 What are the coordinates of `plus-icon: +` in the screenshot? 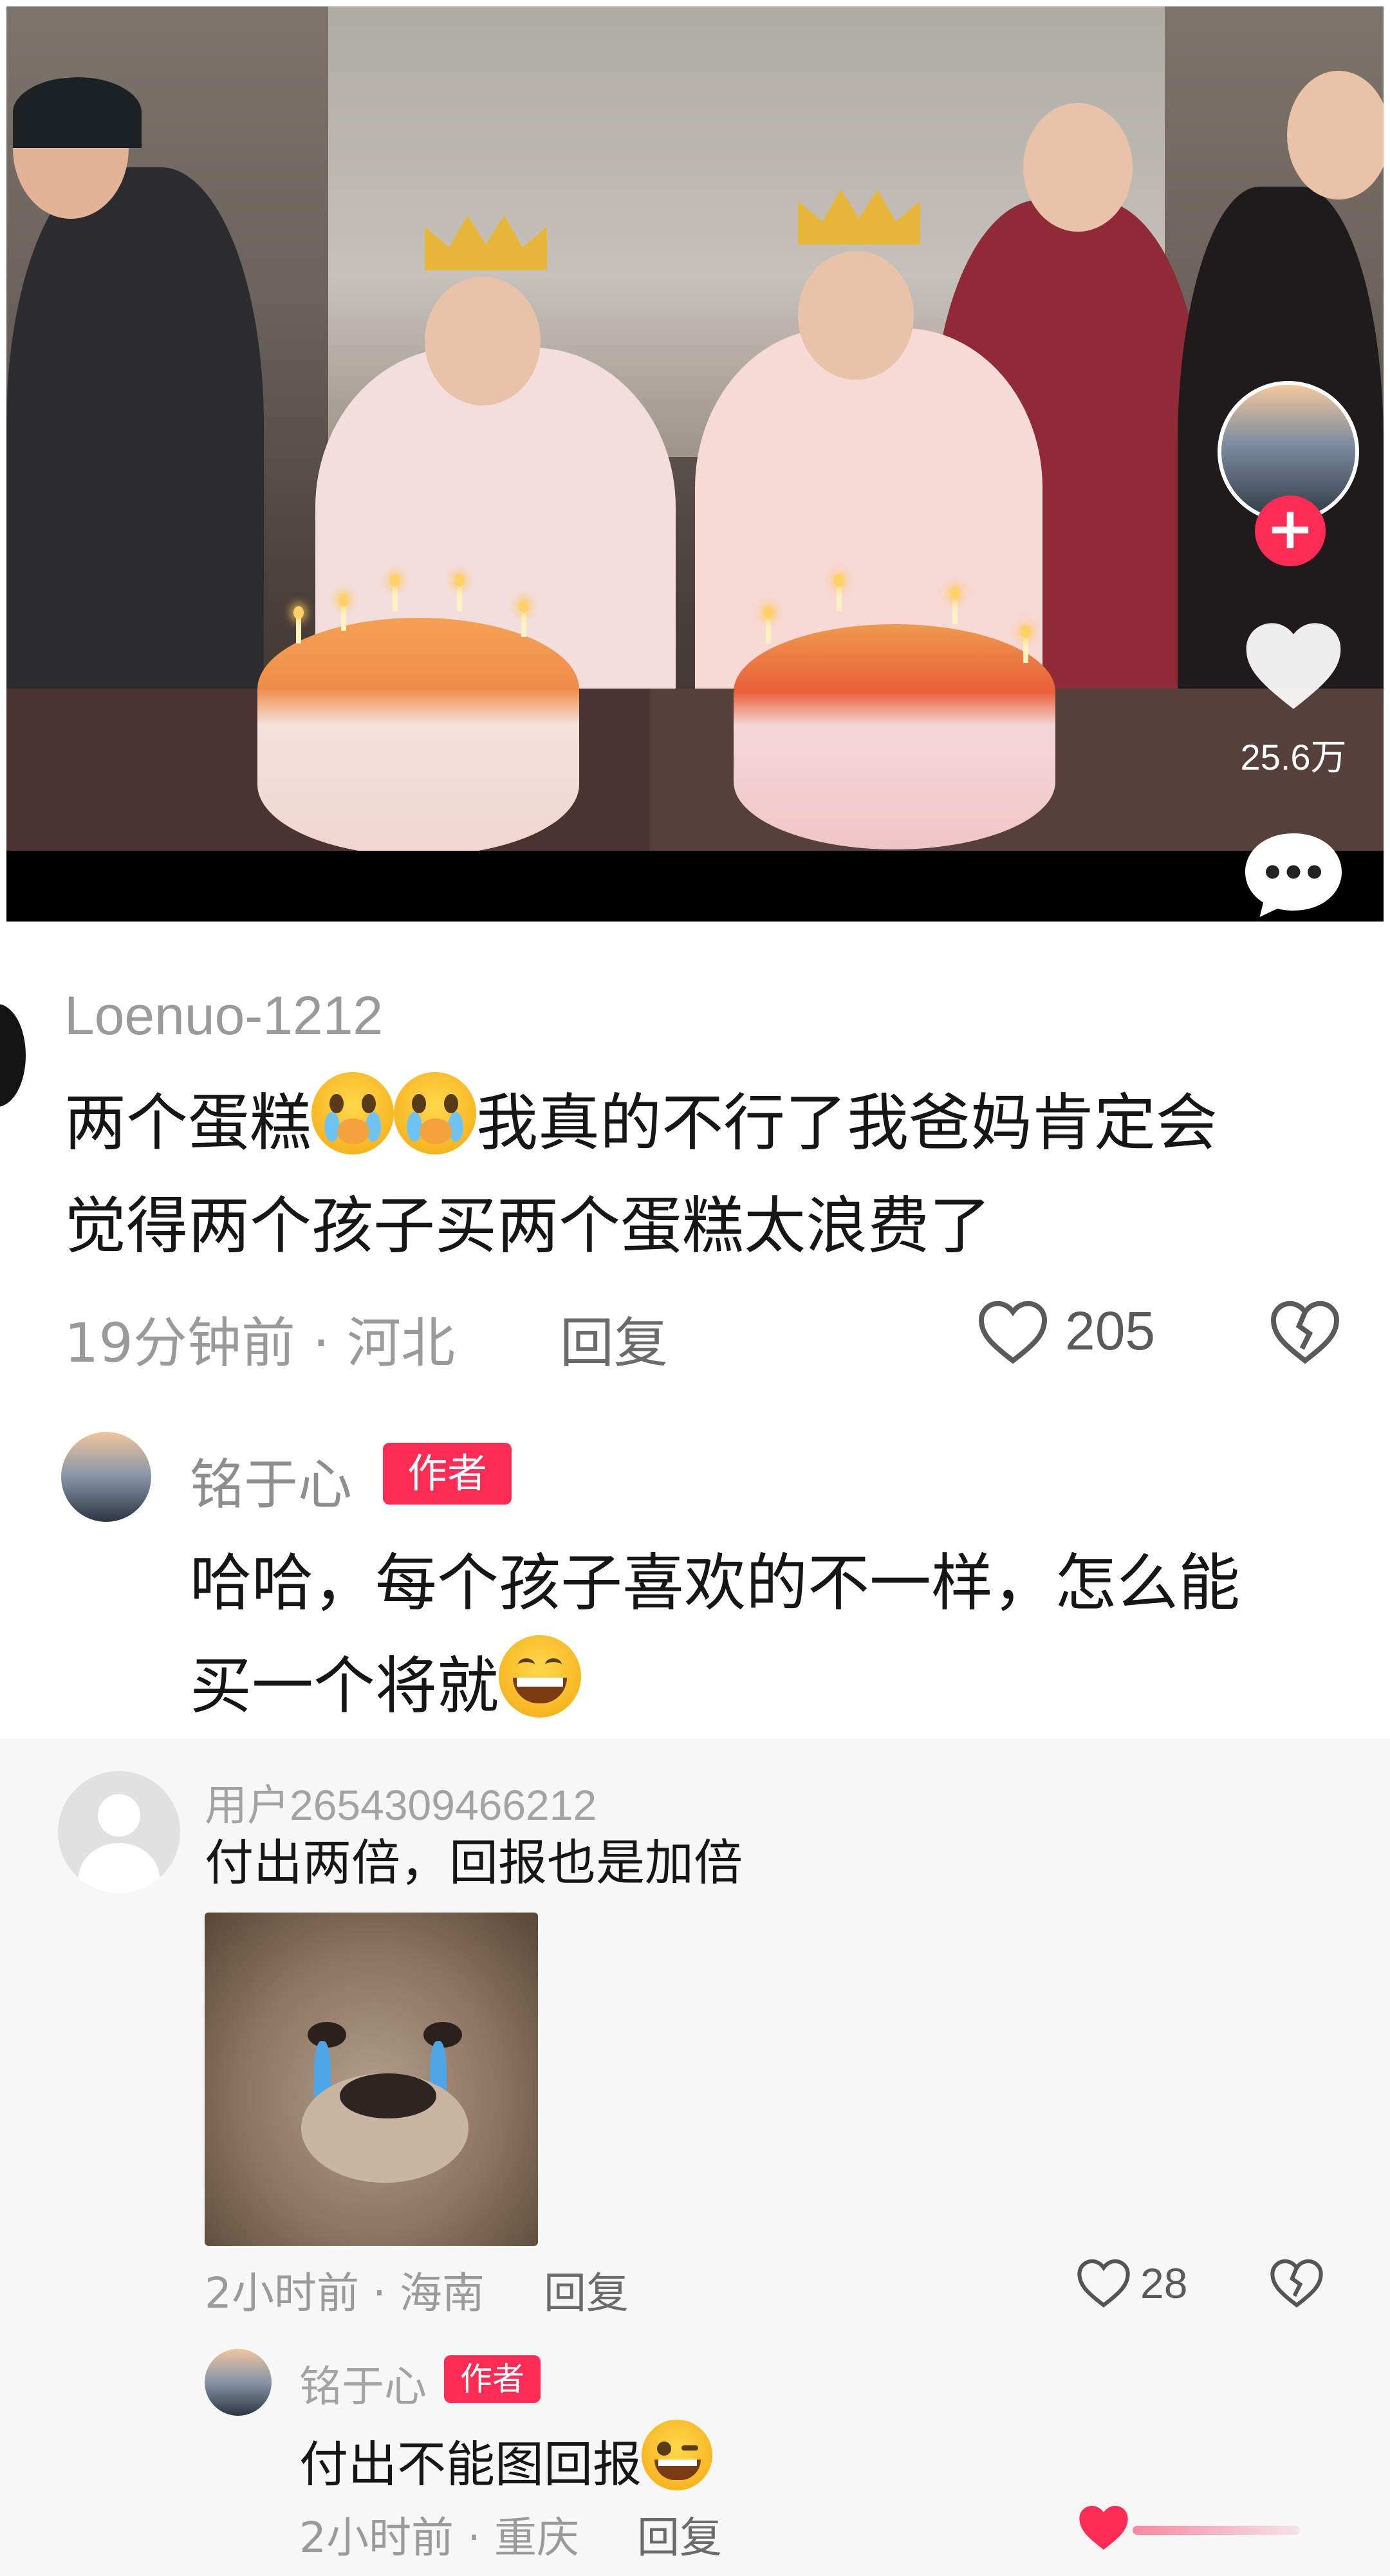 It's located at (1290, 528).